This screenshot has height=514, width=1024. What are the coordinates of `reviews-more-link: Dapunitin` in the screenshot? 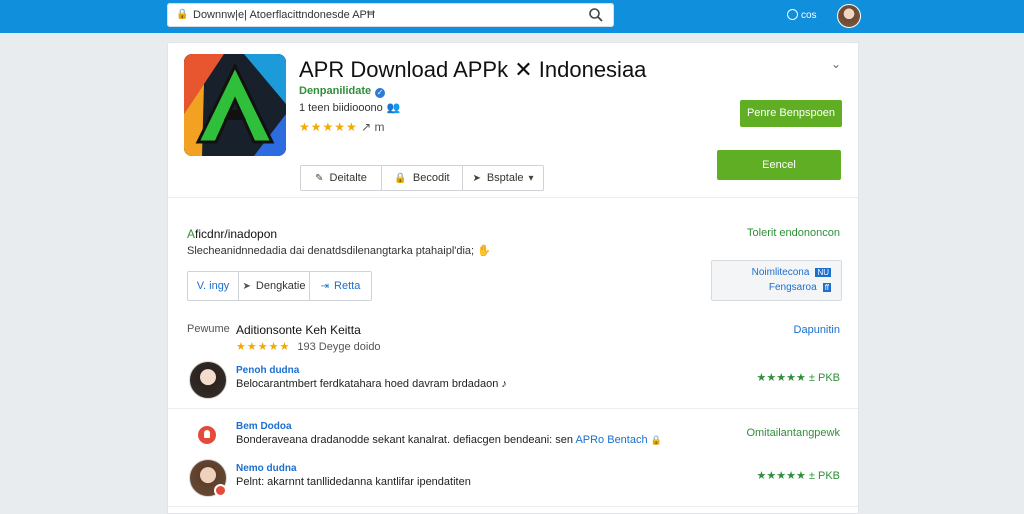 It's located at (817, 330).